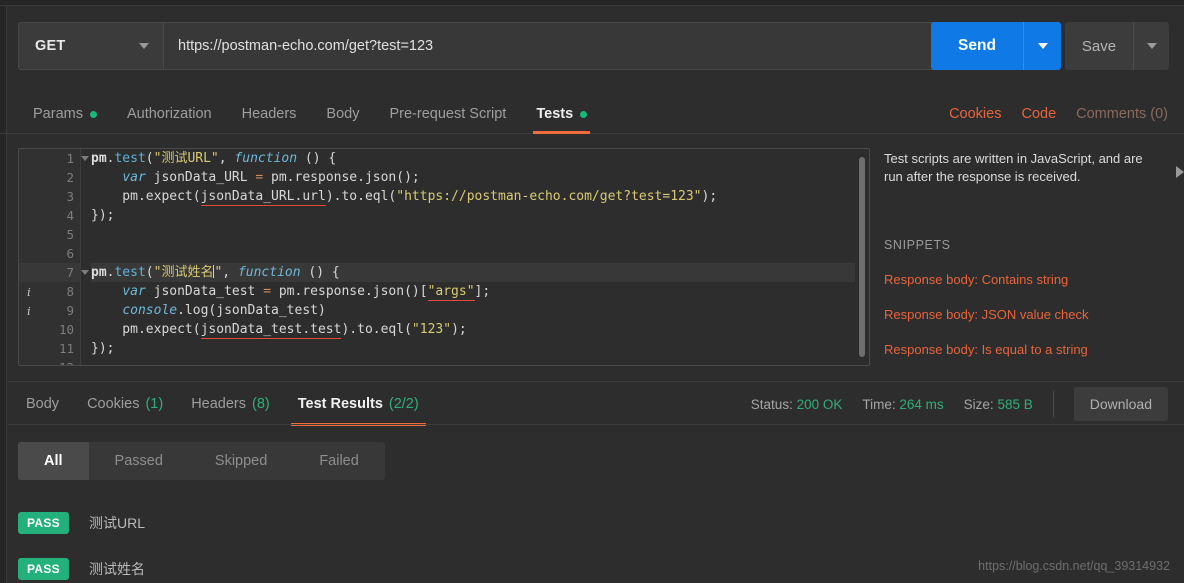  I want to click on code-link: Code, so click(1038, 114).